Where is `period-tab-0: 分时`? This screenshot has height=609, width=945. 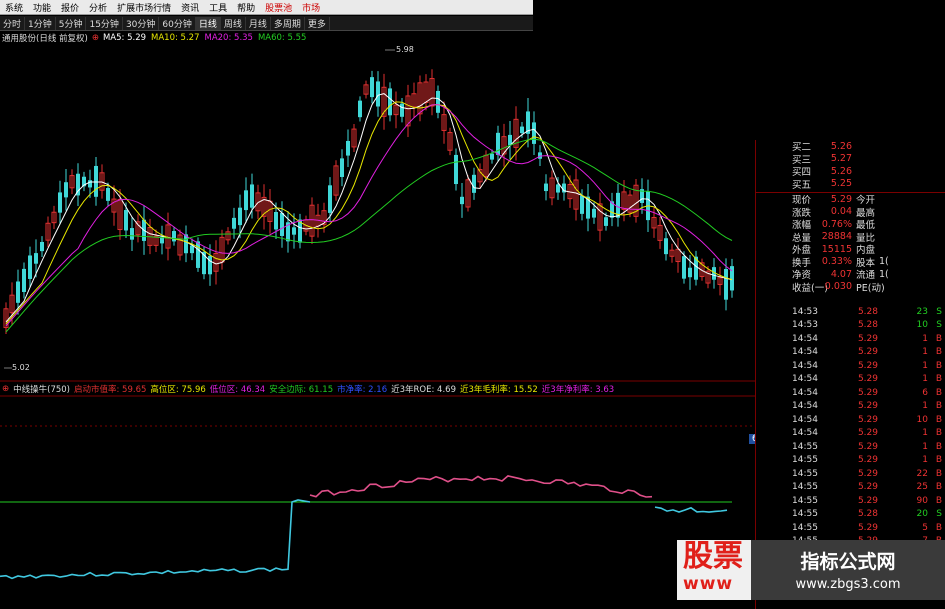
period-tab-0: 分时 is located at coordinates (13, 23).